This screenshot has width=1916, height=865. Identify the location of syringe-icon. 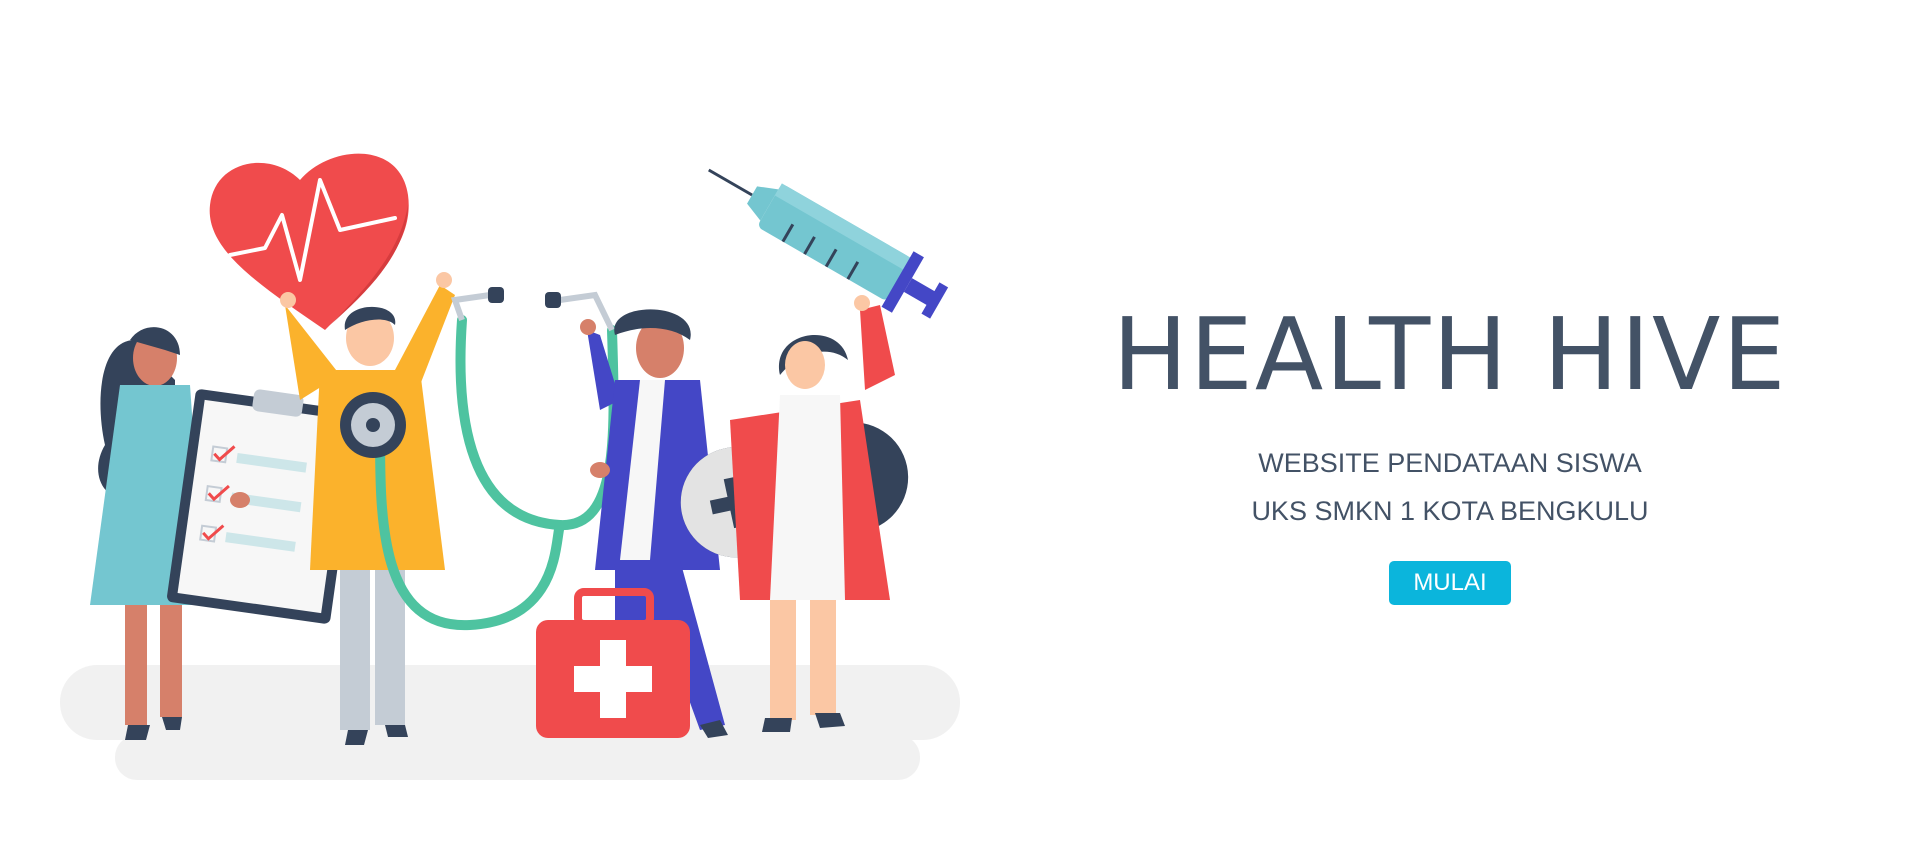
(828, 243).